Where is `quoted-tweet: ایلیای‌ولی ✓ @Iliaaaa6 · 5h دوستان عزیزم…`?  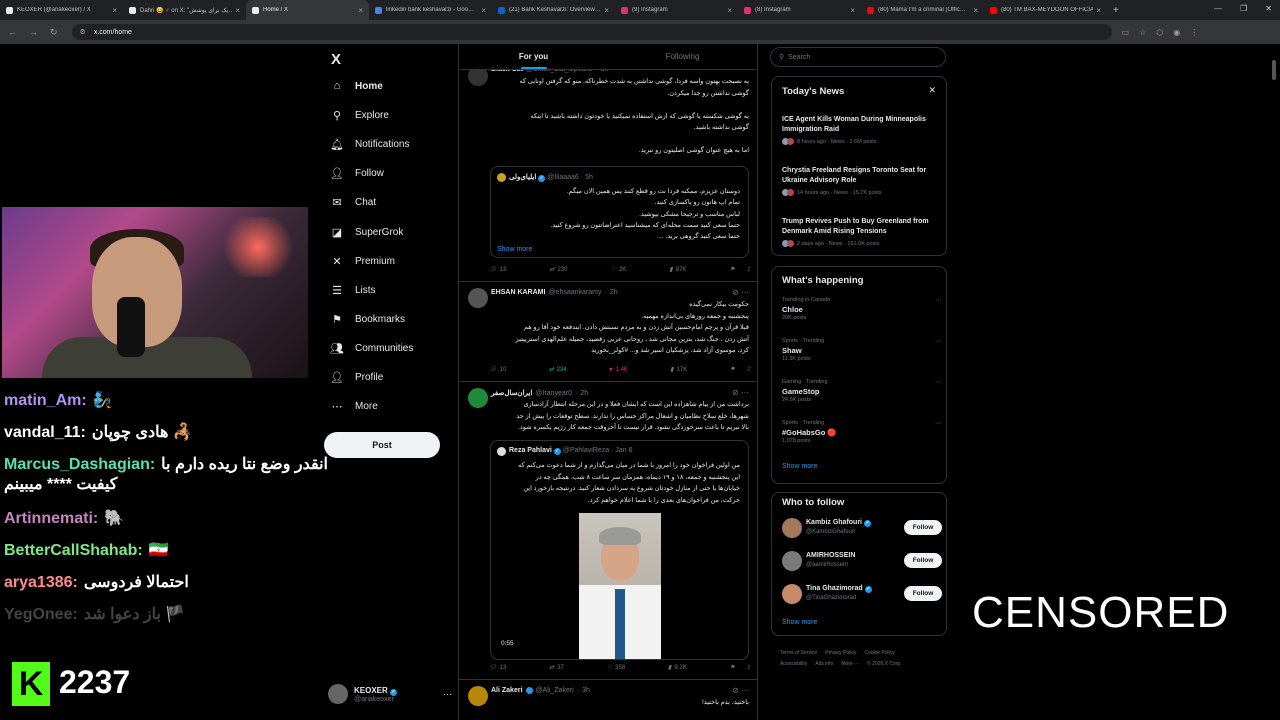
quoted-tweet: ایلیای‌ولی ✓ @Iliaaaa6 · 5h دوستان عزیزم… is located at coordinates (619, 212).